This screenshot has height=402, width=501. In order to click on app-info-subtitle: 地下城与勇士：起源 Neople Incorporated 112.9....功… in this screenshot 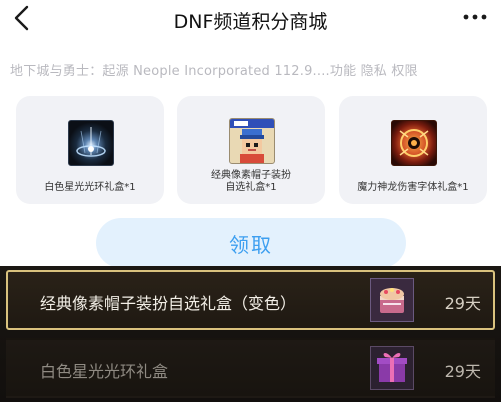, I will do `click(214, 71)`.